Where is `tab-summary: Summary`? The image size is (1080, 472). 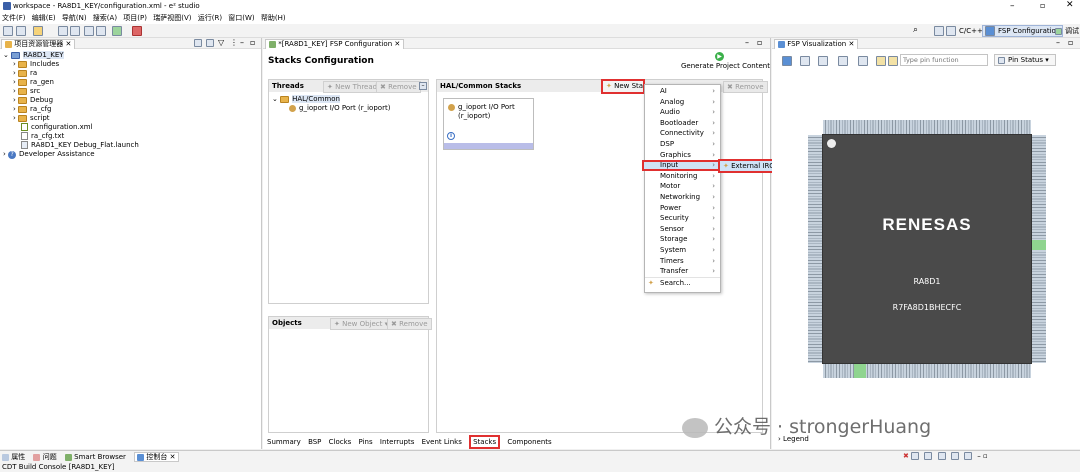 tab-summary: Summary is located at coordinates (284, 442).